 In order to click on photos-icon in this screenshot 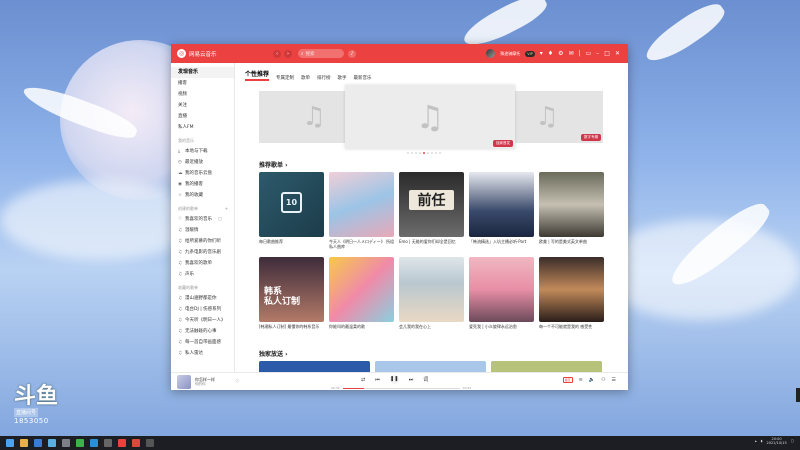, I will do `click(52, 443)`.